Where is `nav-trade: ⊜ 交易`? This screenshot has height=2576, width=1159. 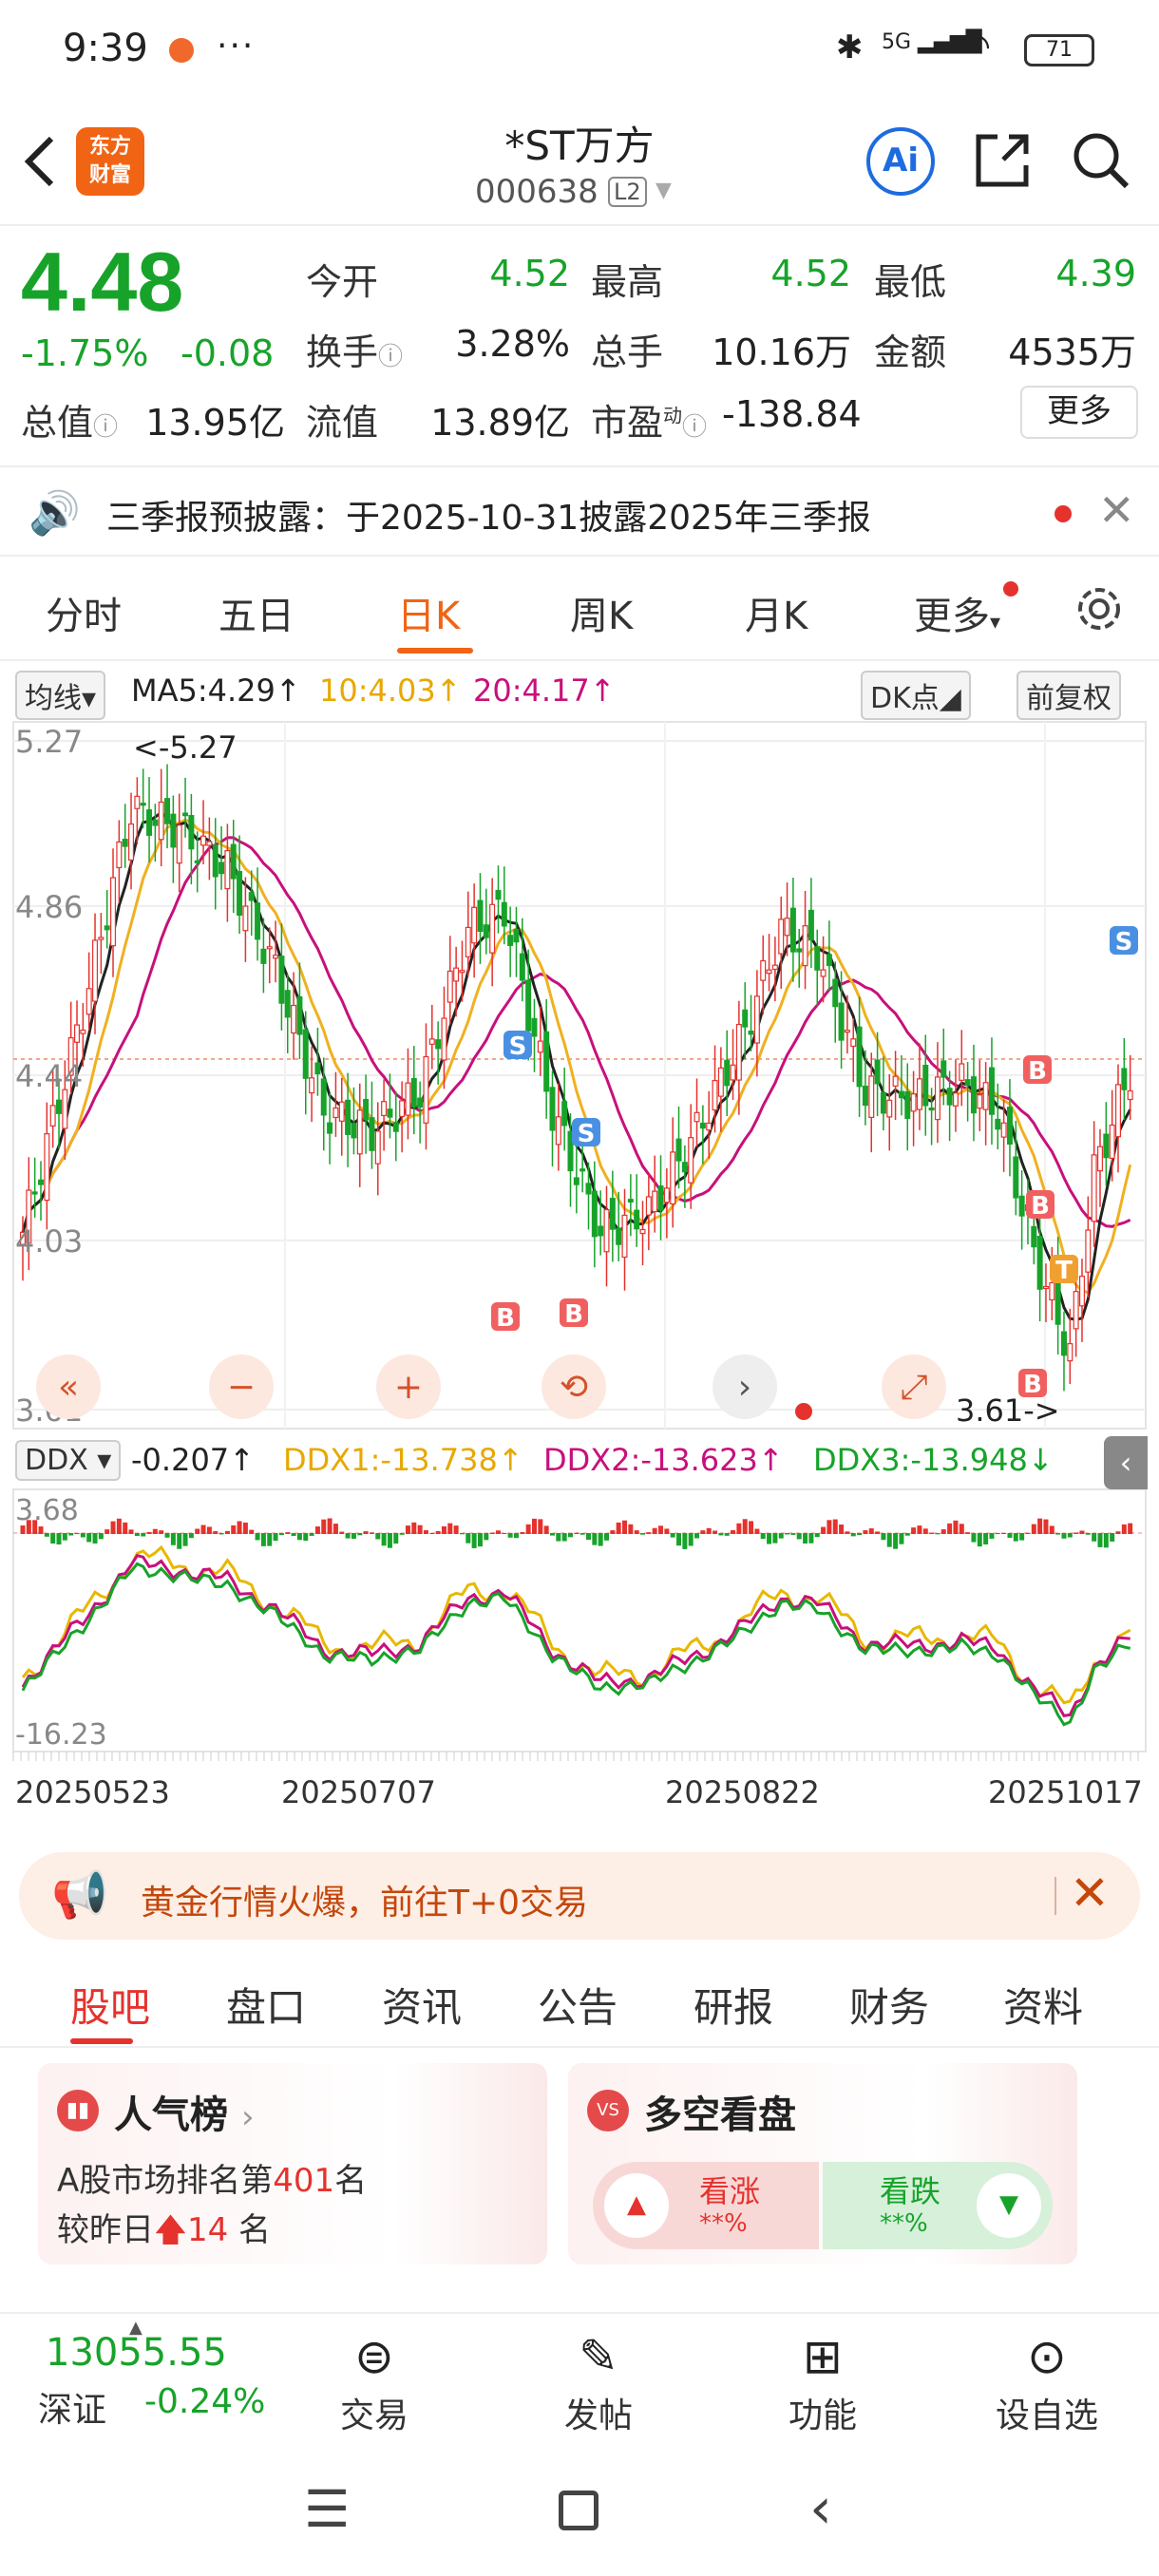
nav-trade: ⊜ 交易 is located at coordinates (374, 2383).